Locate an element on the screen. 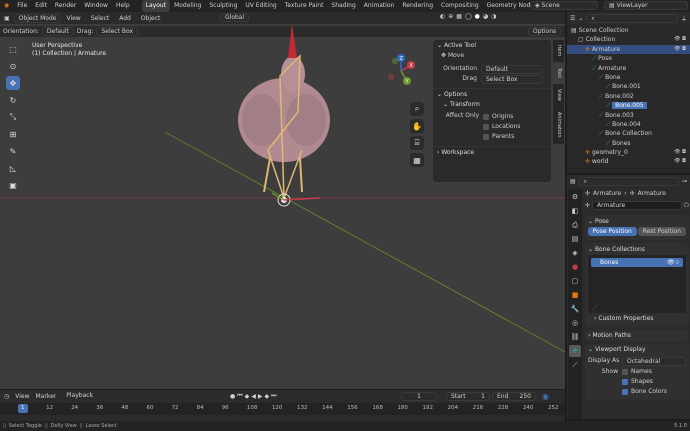 The height and width of the screenshot is (431, 690). outliner-row: ⟋ Bone is located at coordinates (628, 77).